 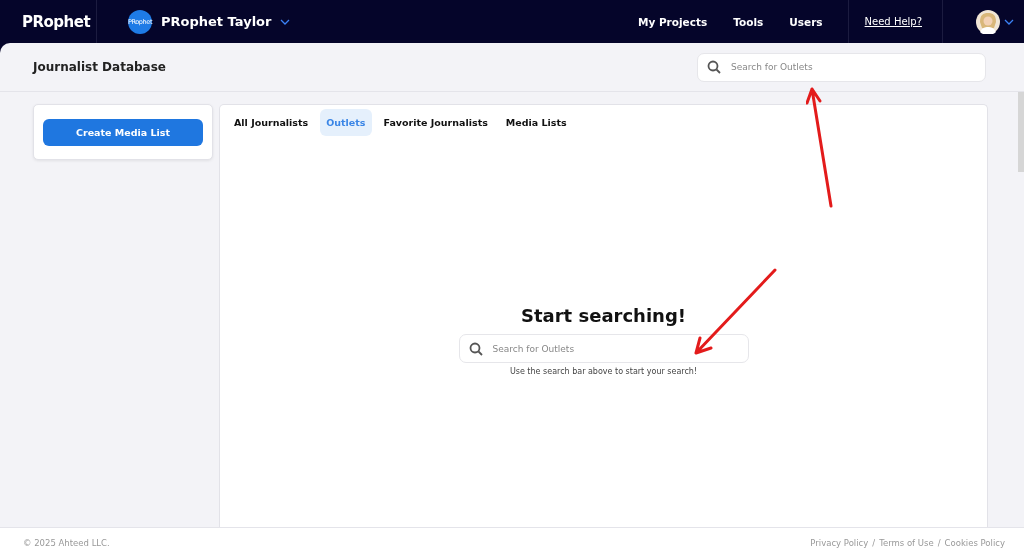 What do you see at coordinates (748, 21) in the screenshot?
I see `nav-link: Tools` at bounding box center [748, 21].